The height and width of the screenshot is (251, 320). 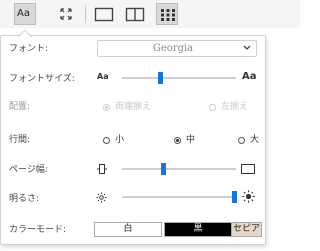 What do you see at coordinates (24, 199) in the screenshot?
I see `brightness-label: 明るさ:` at bounding box center [24, 199].